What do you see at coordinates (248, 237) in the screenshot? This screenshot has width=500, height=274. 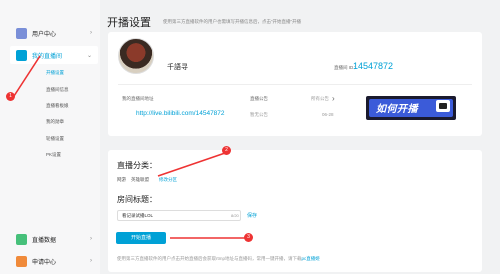 I see `annotation-badge-3: 3` at bounding box center [248, 237].